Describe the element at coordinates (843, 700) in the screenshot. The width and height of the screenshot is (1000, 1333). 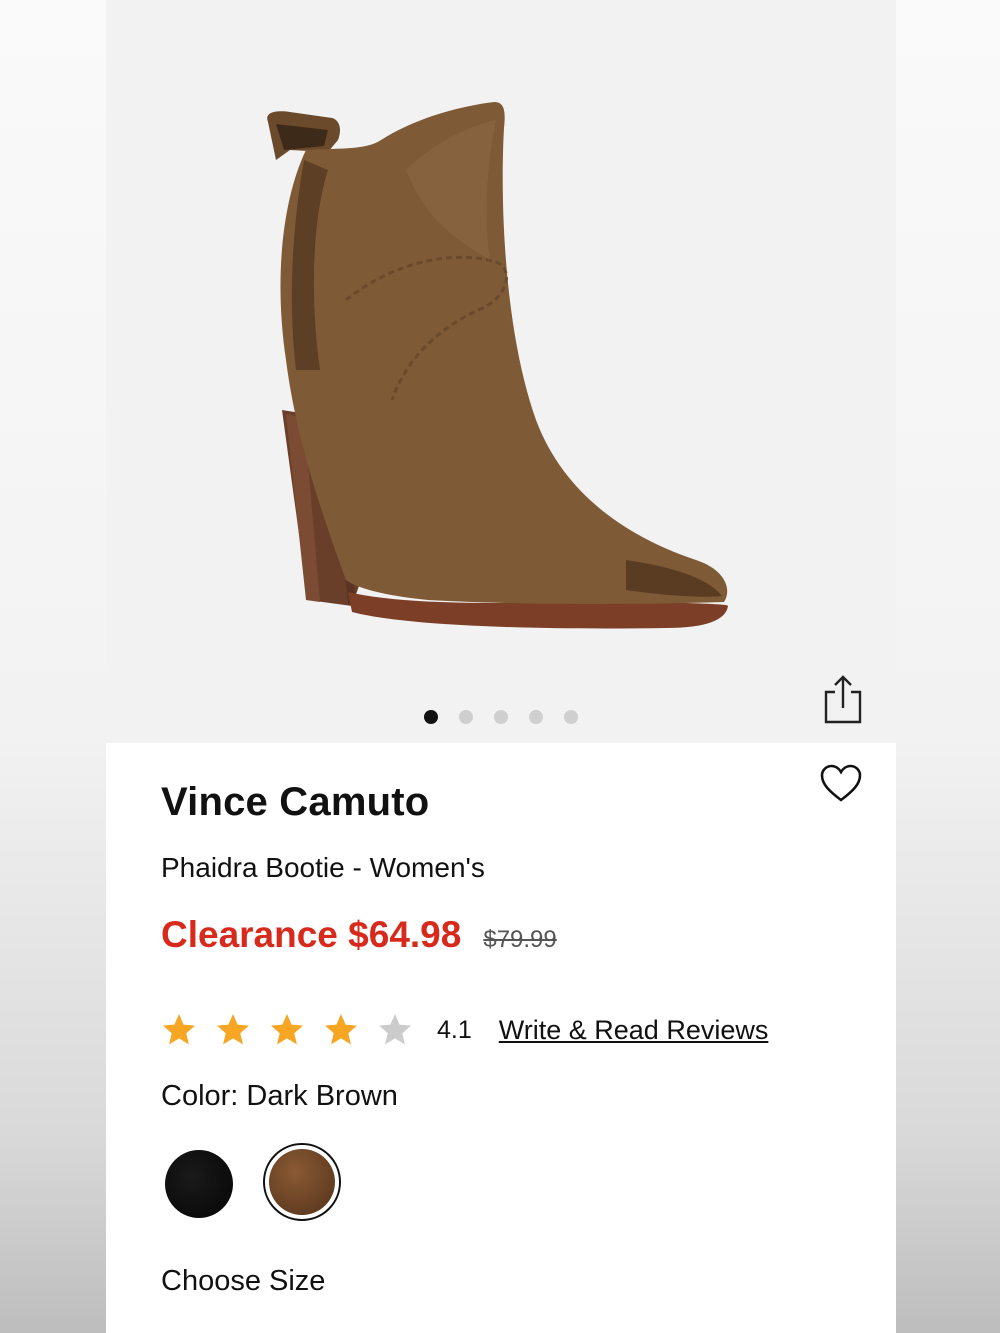
I see `share-icon` at that location.